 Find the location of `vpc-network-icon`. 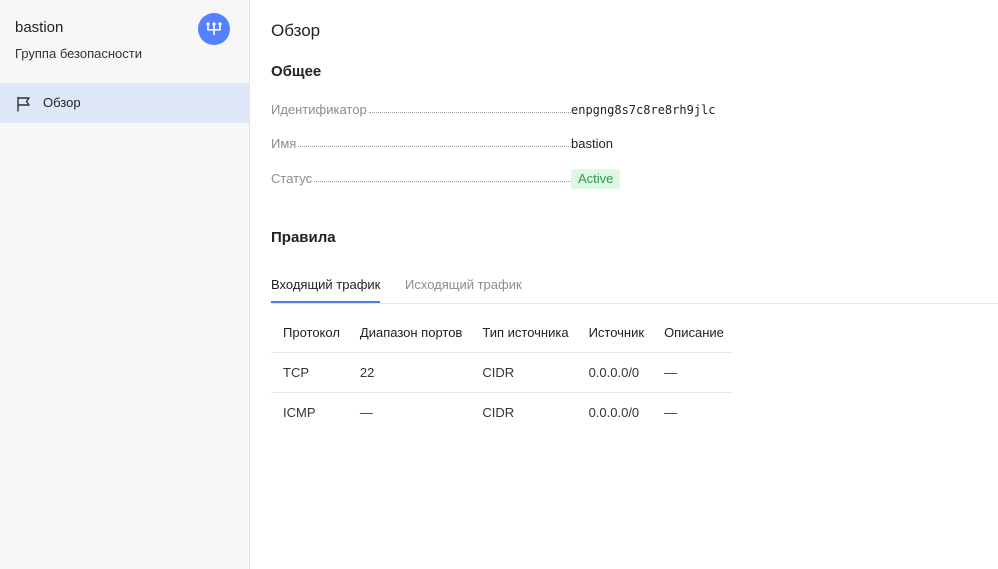

vpc-network-icon is located at coordinates (214, 29).